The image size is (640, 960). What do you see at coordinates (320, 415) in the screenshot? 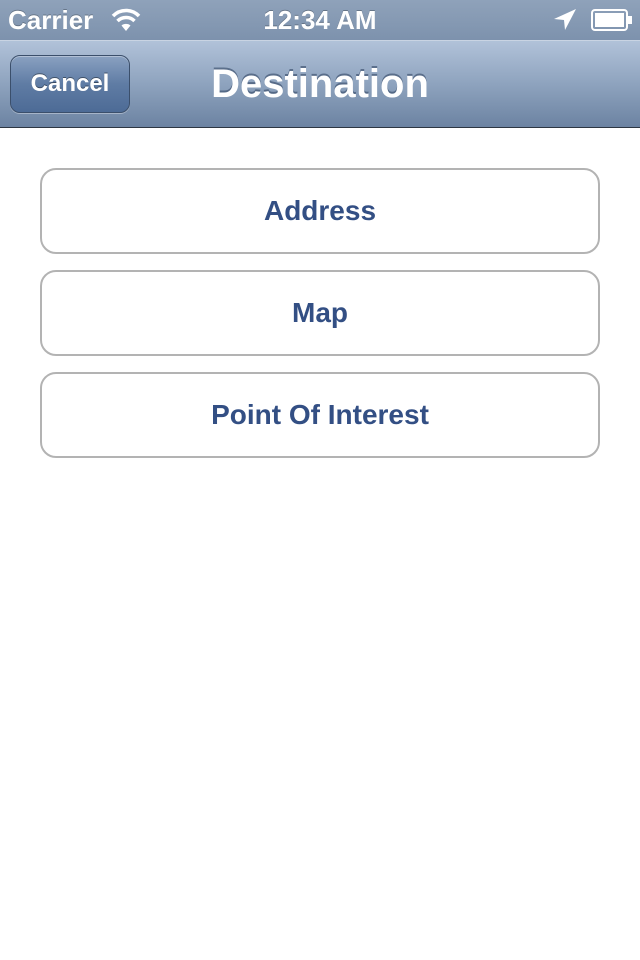
I see `point-of-interest-button: Point Of Interest` at bounding box center [320, 415].